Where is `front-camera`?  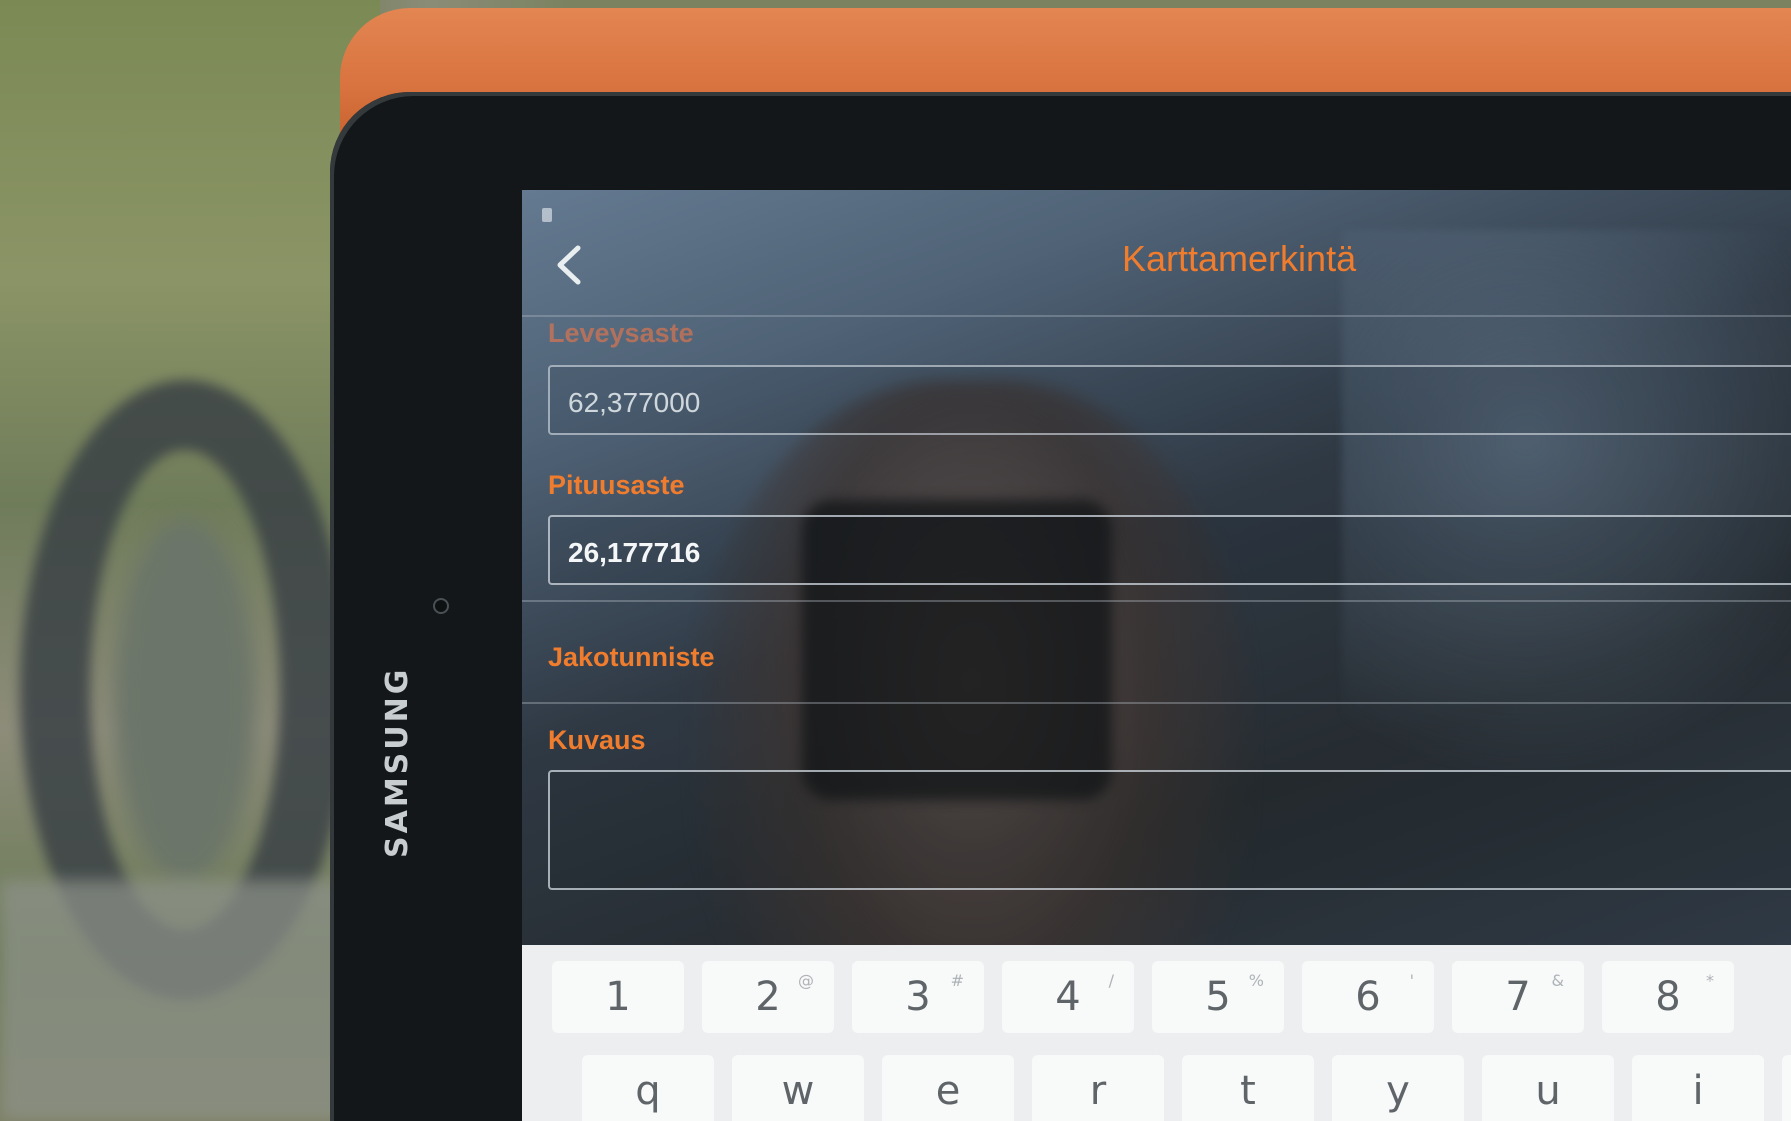 front-camera is located at coordinates (441, 606).